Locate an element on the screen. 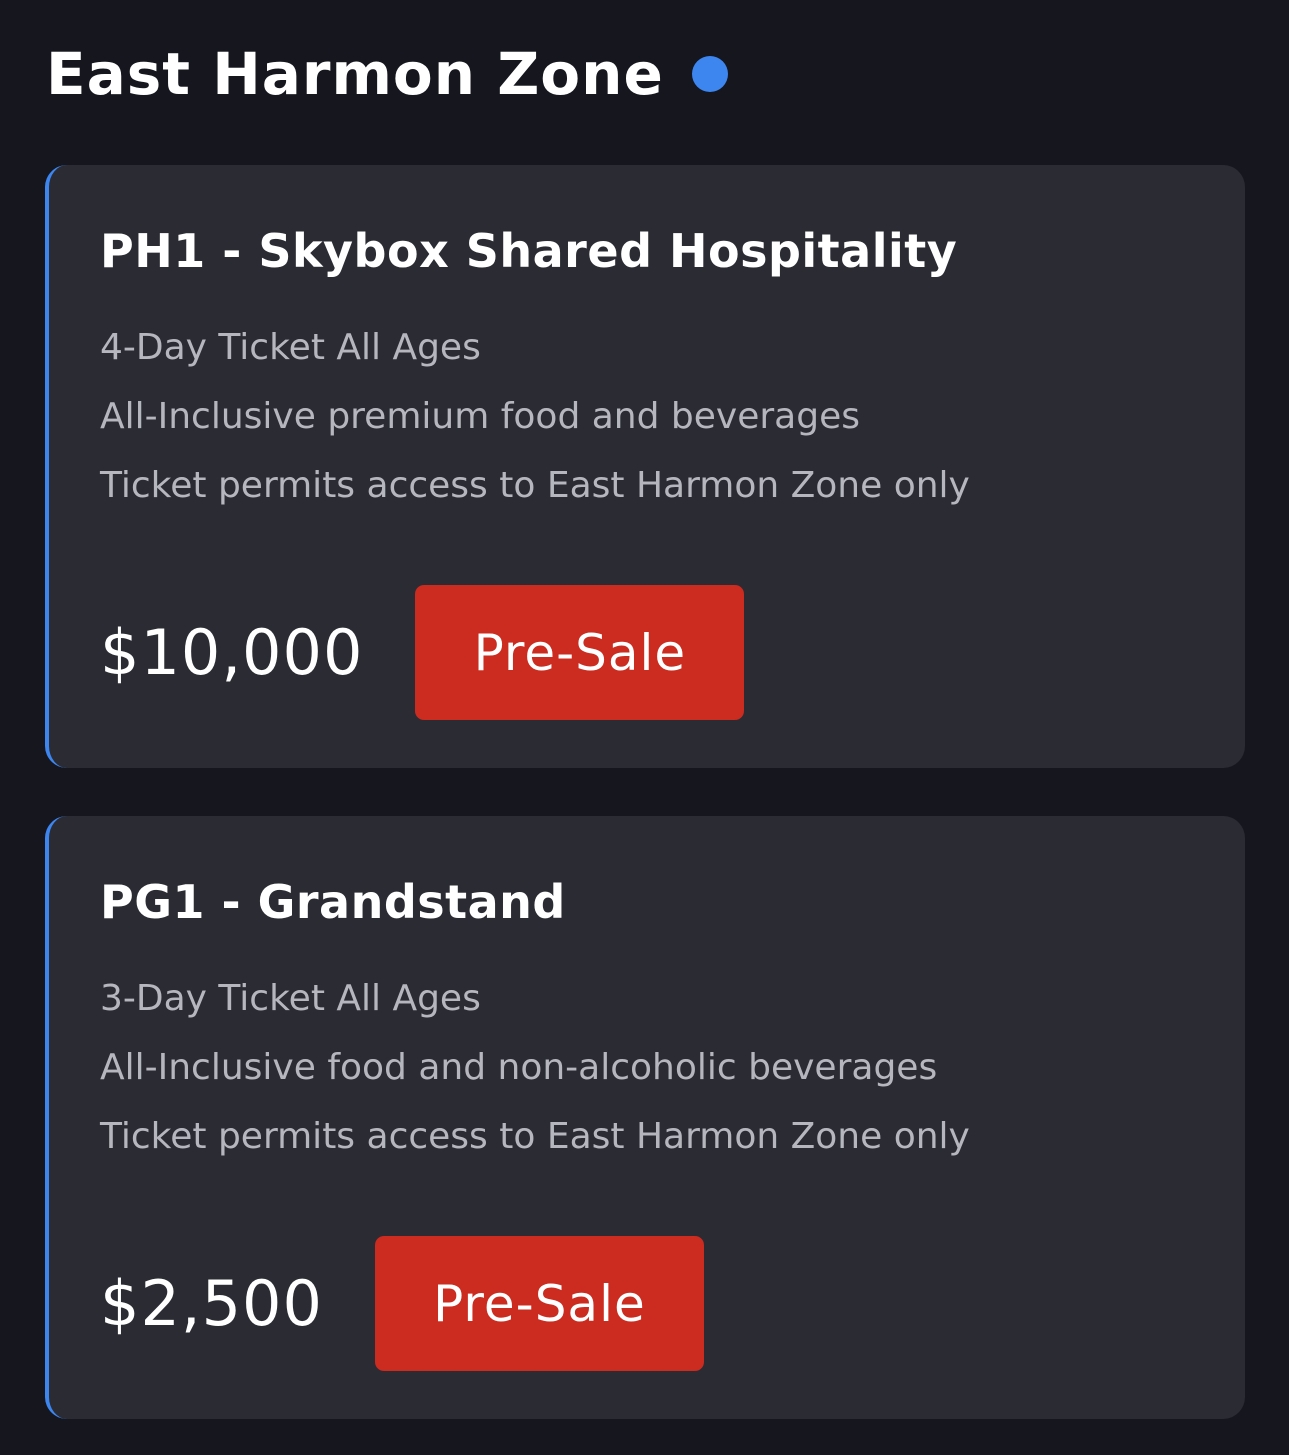 This screenshot has height=1455, width=1289. ticket-name: PG1 - Grandstand is located at coordinates (333, 902).